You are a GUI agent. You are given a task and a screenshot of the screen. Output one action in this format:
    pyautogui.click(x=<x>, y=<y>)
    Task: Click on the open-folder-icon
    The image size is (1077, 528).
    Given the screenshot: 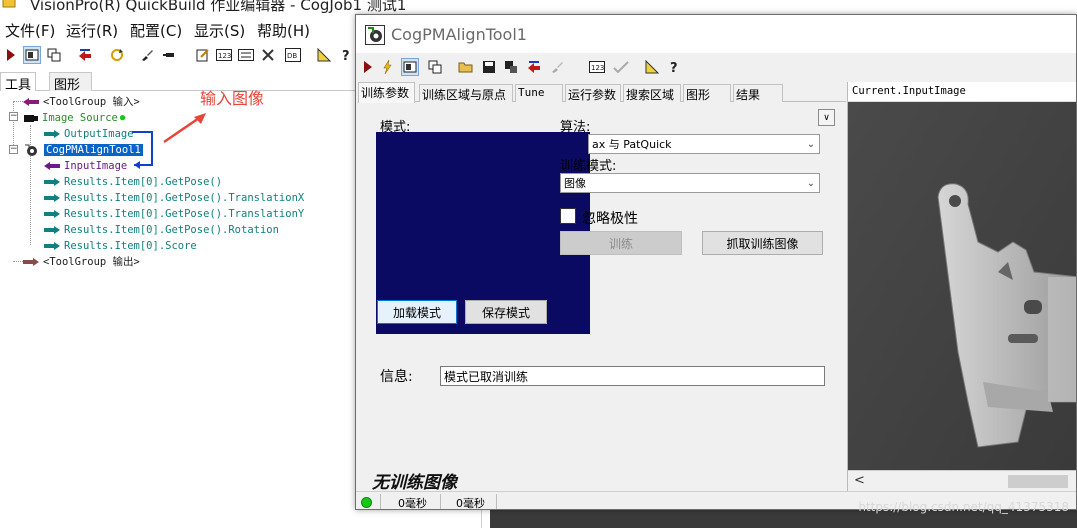 What is the action you would take?
    pyautogui.click(x=466, y=67)
    